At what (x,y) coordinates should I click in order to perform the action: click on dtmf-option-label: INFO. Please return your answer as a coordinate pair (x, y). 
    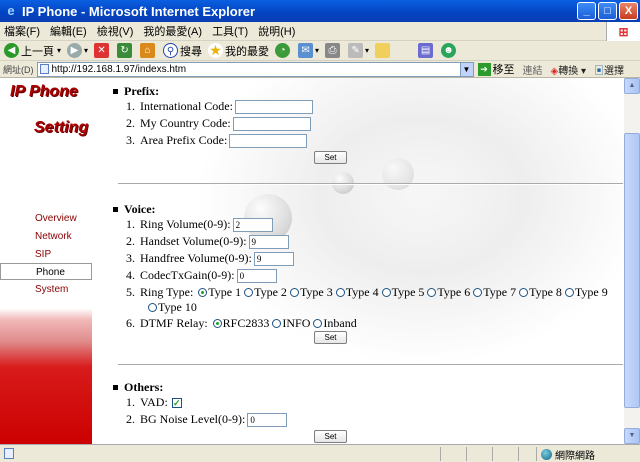
    Looking at the image, I should click on (296, 323).